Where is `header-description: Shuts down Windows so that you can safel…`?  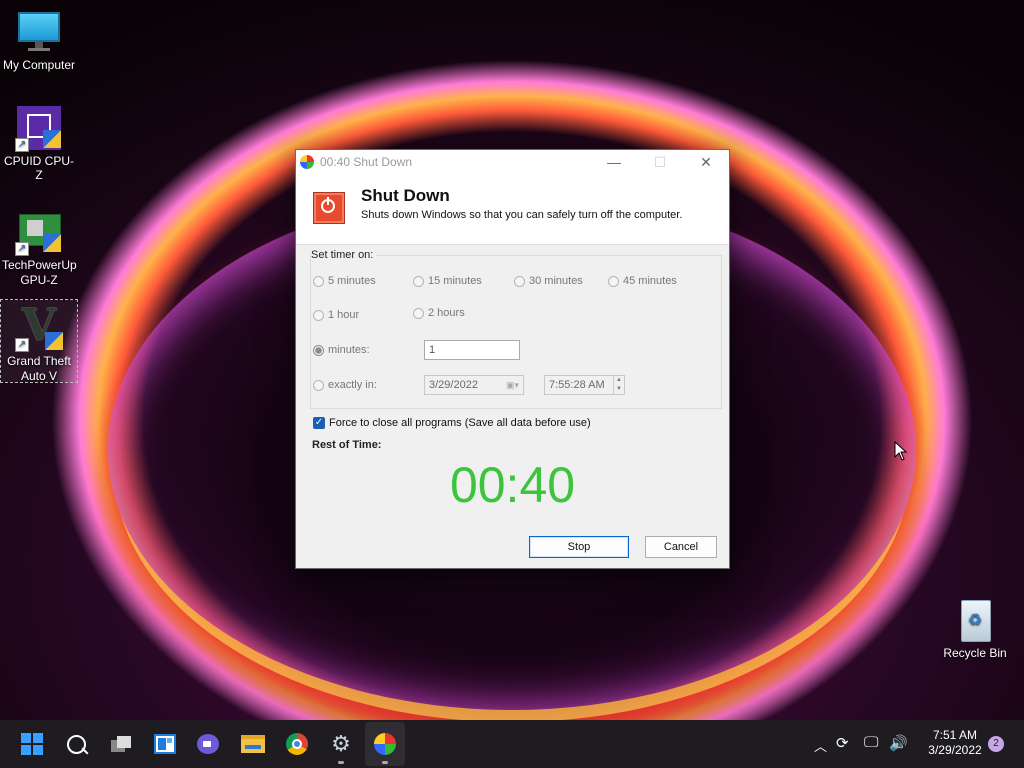 header-description: Shuts down Windows so that you can safel… is located at coordinates (522, 215).